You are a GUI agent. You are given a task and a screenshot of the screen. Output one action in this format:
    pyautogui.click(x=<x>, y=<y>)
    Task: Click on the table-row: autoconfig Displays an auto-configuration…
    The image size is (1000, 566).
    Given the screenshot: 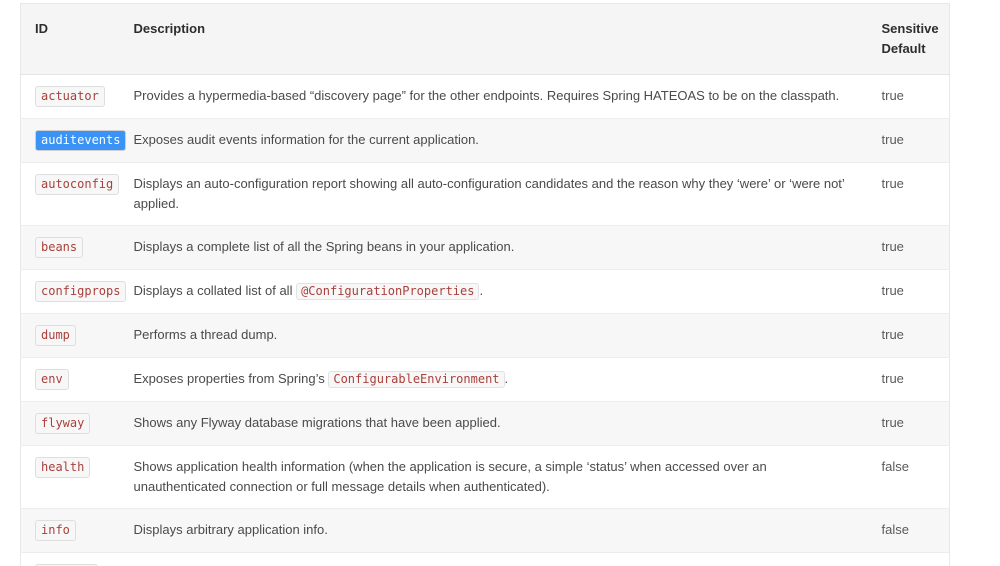 What is the action you would take?
    pyautogui.click(x=485, y=194)
    